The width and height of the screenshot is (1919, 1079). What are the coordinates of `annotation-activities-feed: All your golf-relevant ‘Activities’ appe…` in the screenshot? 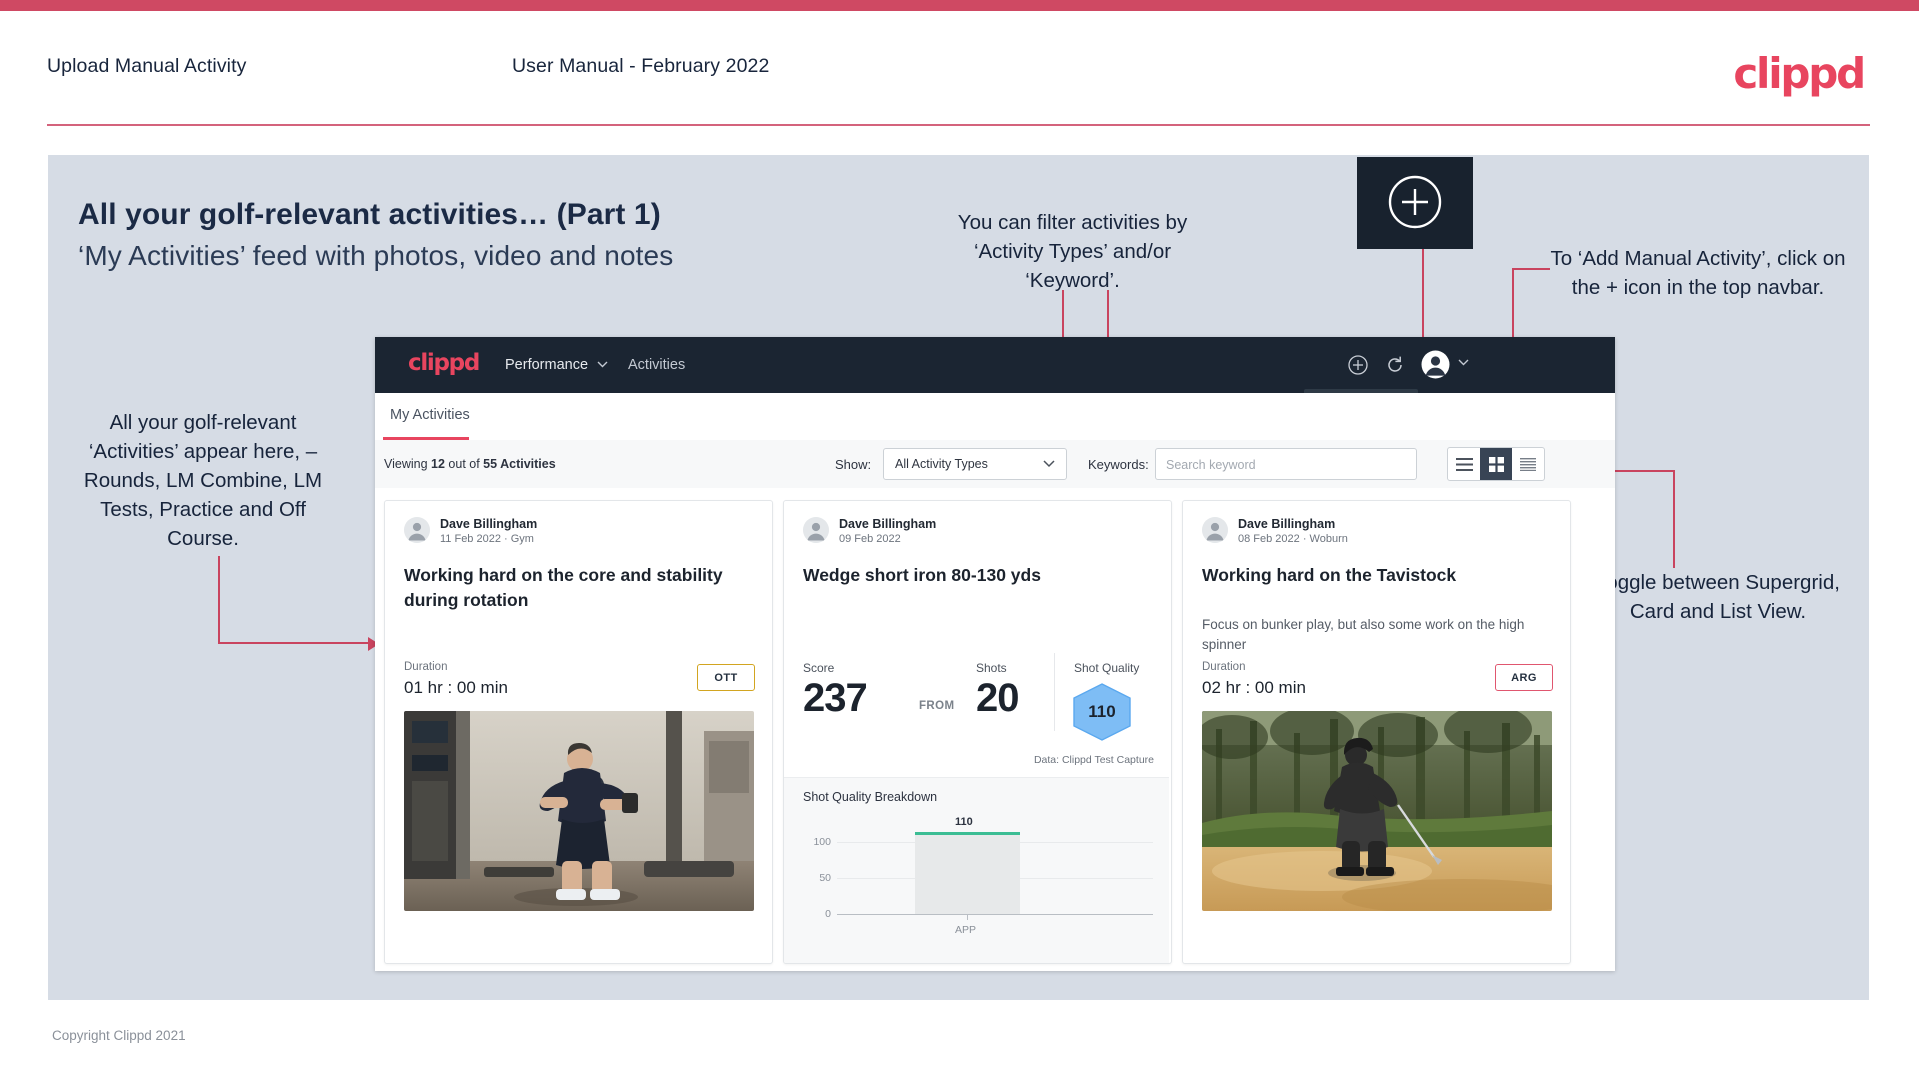 It's located at (203, 480).